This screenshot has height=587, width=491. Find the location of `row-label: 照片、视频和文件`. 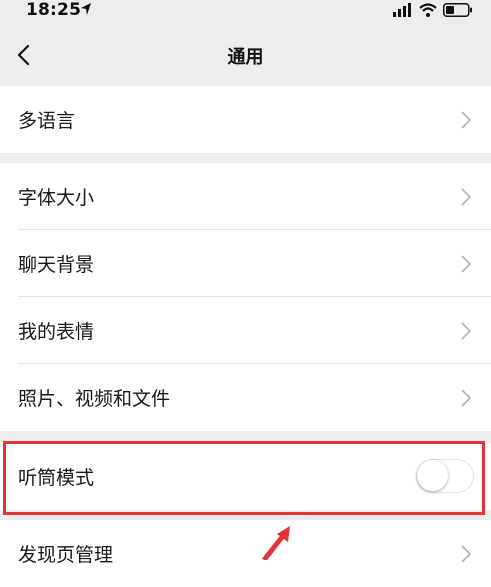

row-label: 照片、视频和文件 is located at coordinates (94, 399).